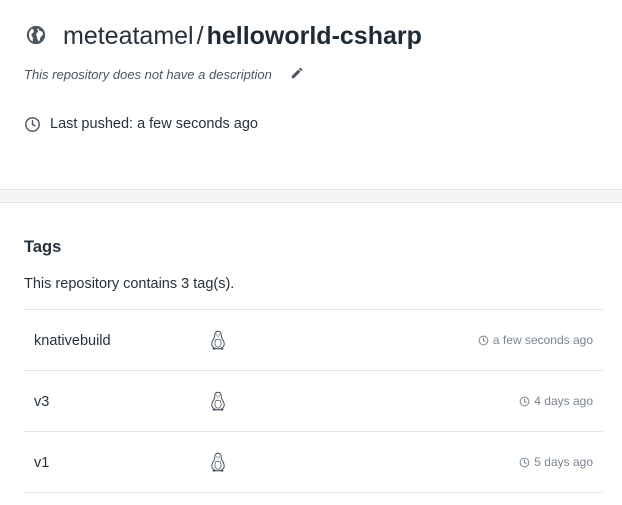 This screenshot has width=622, height=505. I want to click on last-pushed-text: Last pushed: a few seconds ago, so click(154, 124).